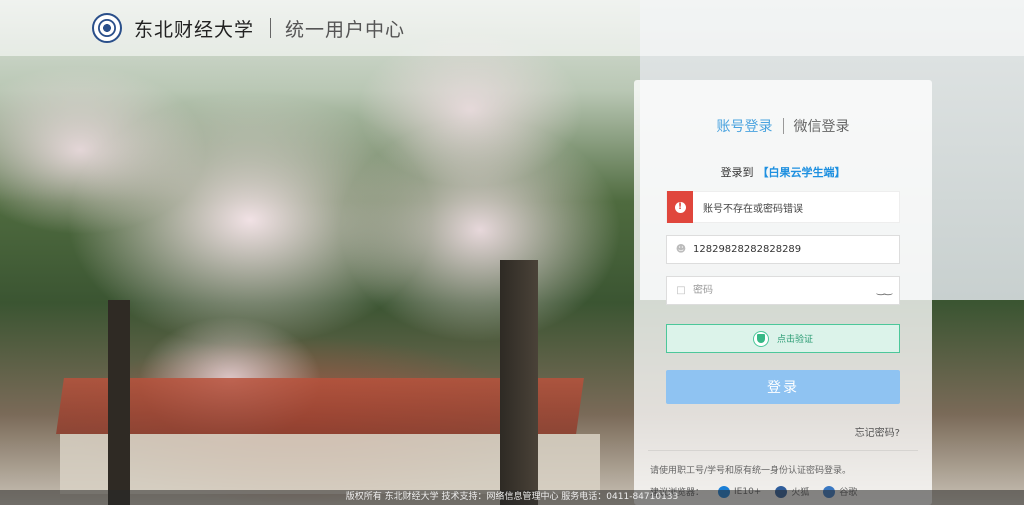  I want to click on captcha-verify-button: 点击验证, so click(783, 338).